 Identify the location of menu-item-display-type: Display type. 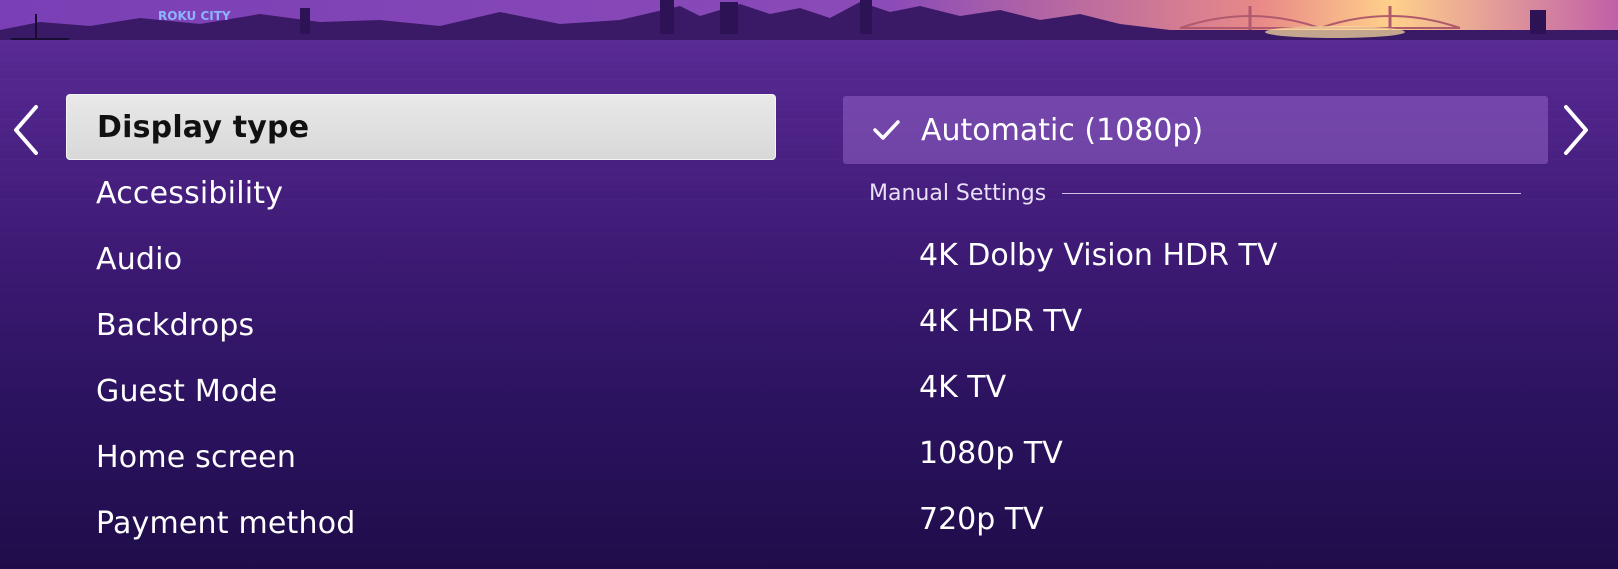
(421, 127).